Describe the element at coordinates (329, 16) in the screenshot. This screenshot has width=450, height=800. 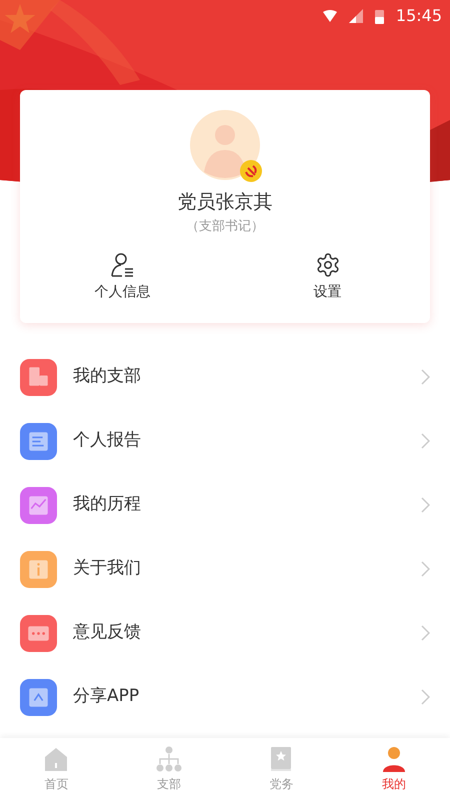
I see `wifi-icon` at that location.